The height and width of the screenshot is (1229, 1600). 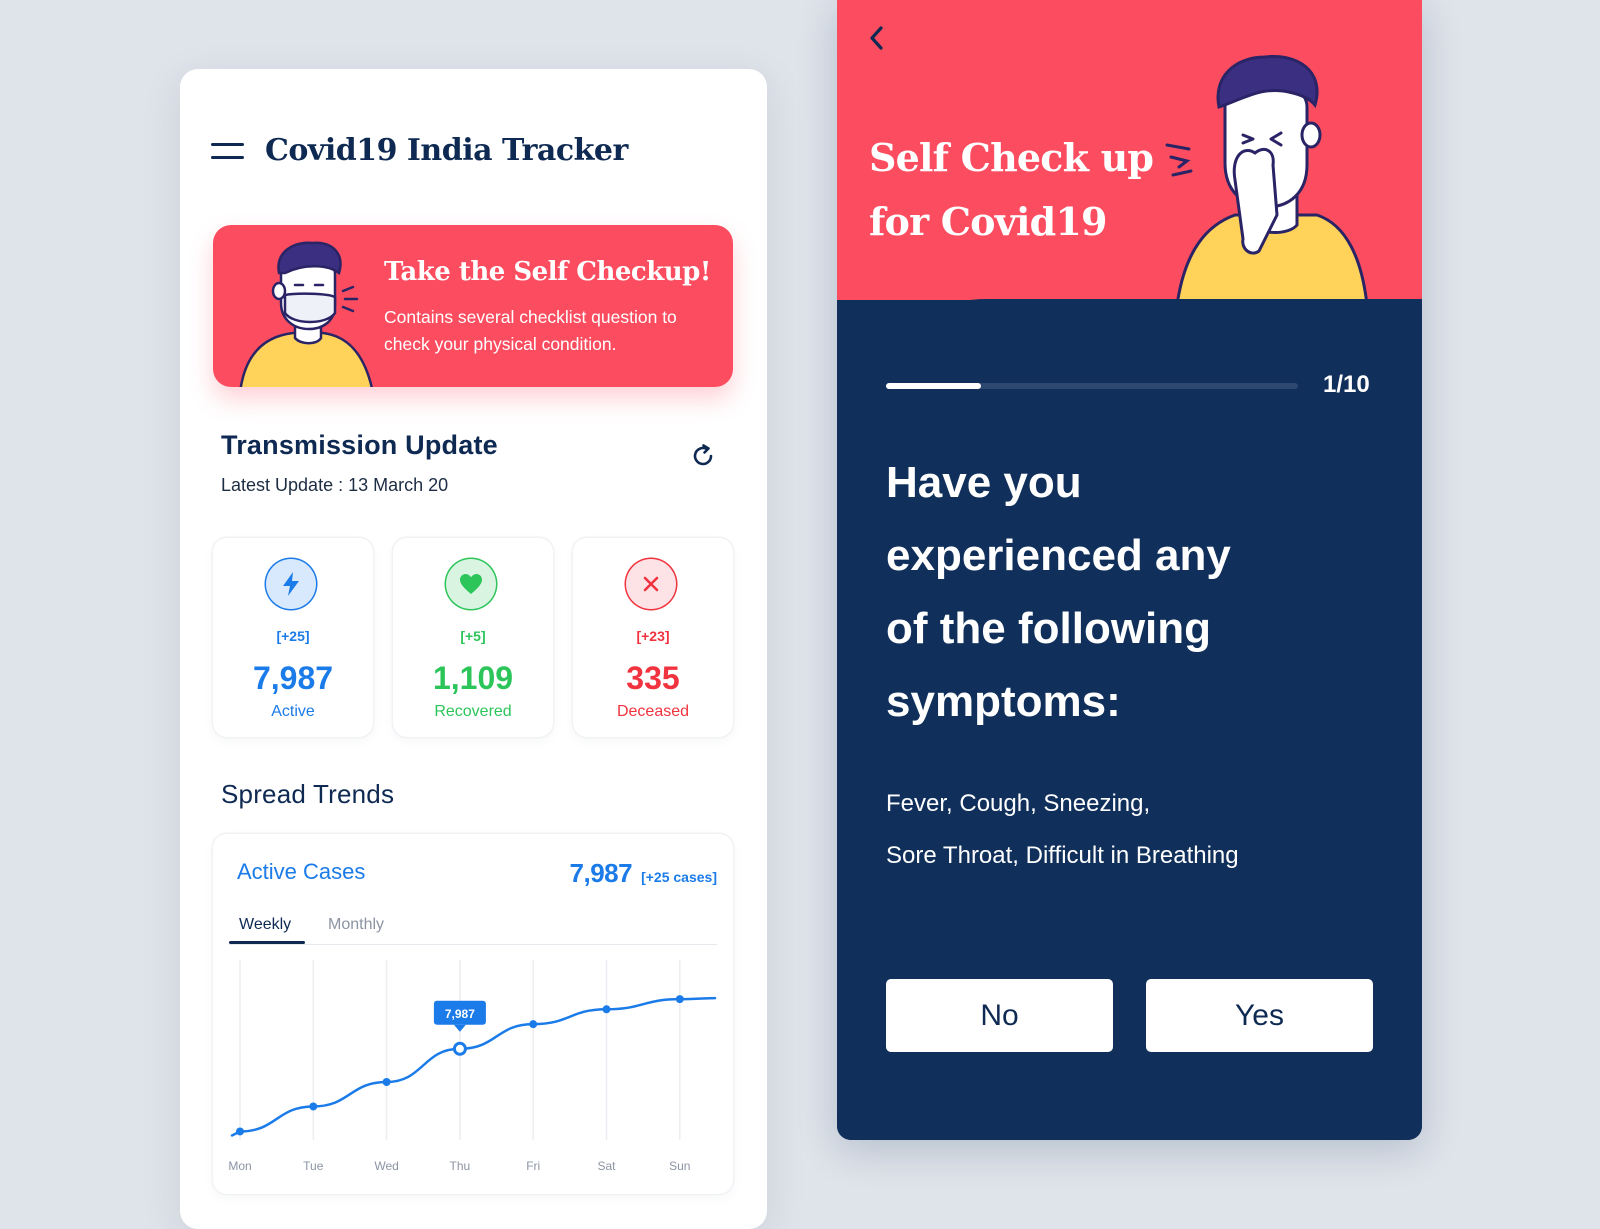 I want to click on chart-title: Active Cases, so click(x=301, y=871).